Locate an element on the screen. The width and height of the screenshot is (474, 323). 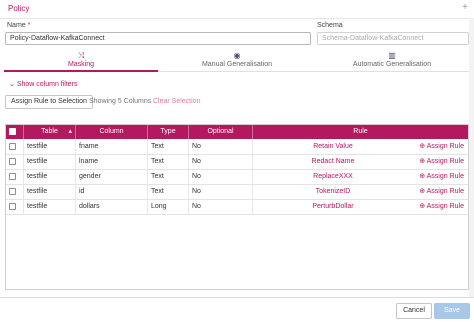
cell-rule: ReplaceXXX is located at coordinates (333, 176).